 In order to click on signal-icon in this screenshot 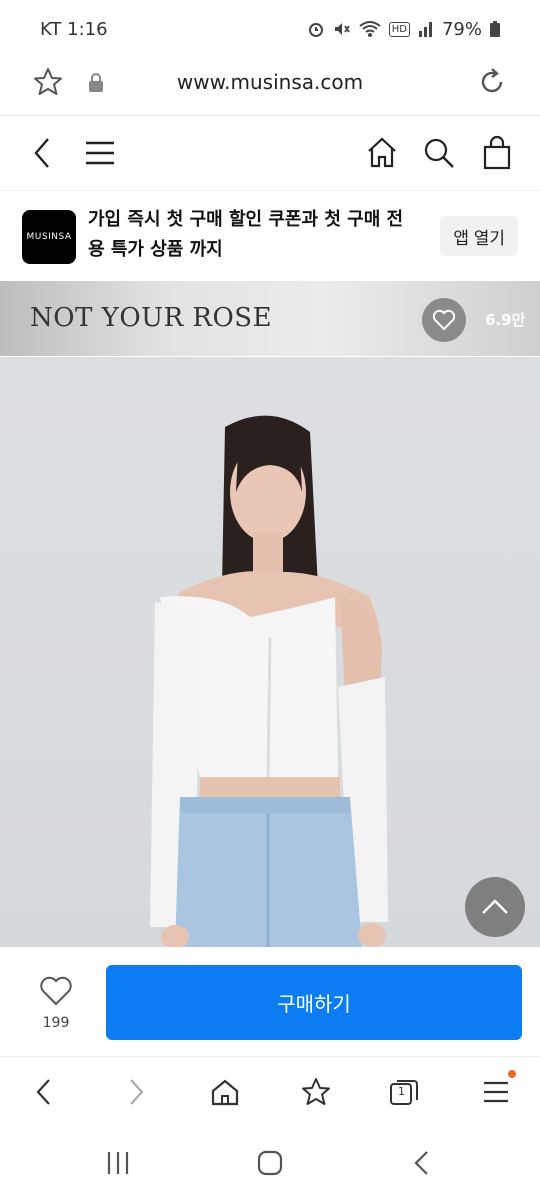, I will do `click(425, 29)`.